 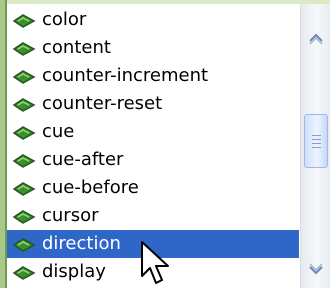 I want to click on list-item: cue-before, so click(x=153, y=188).